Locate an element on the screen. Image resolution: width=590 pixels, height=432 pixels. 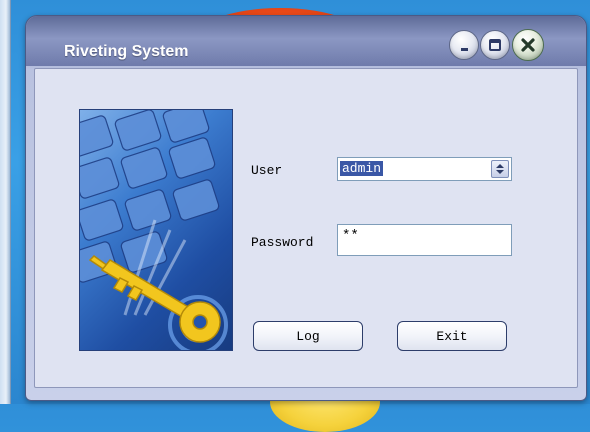
exit-button: Exit is located at coordinates (452, 336).